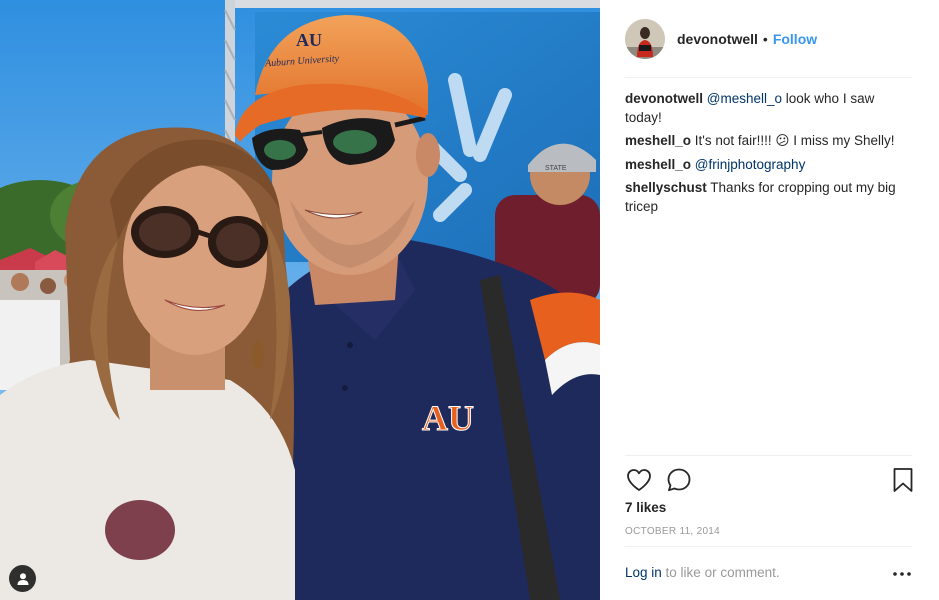  What do you see at coordinates (793, 140) in the screenshot?
I see `comment-text: It's not fair!!!! 😕 I miss my Shelly!` at bounding box center [793, 140].